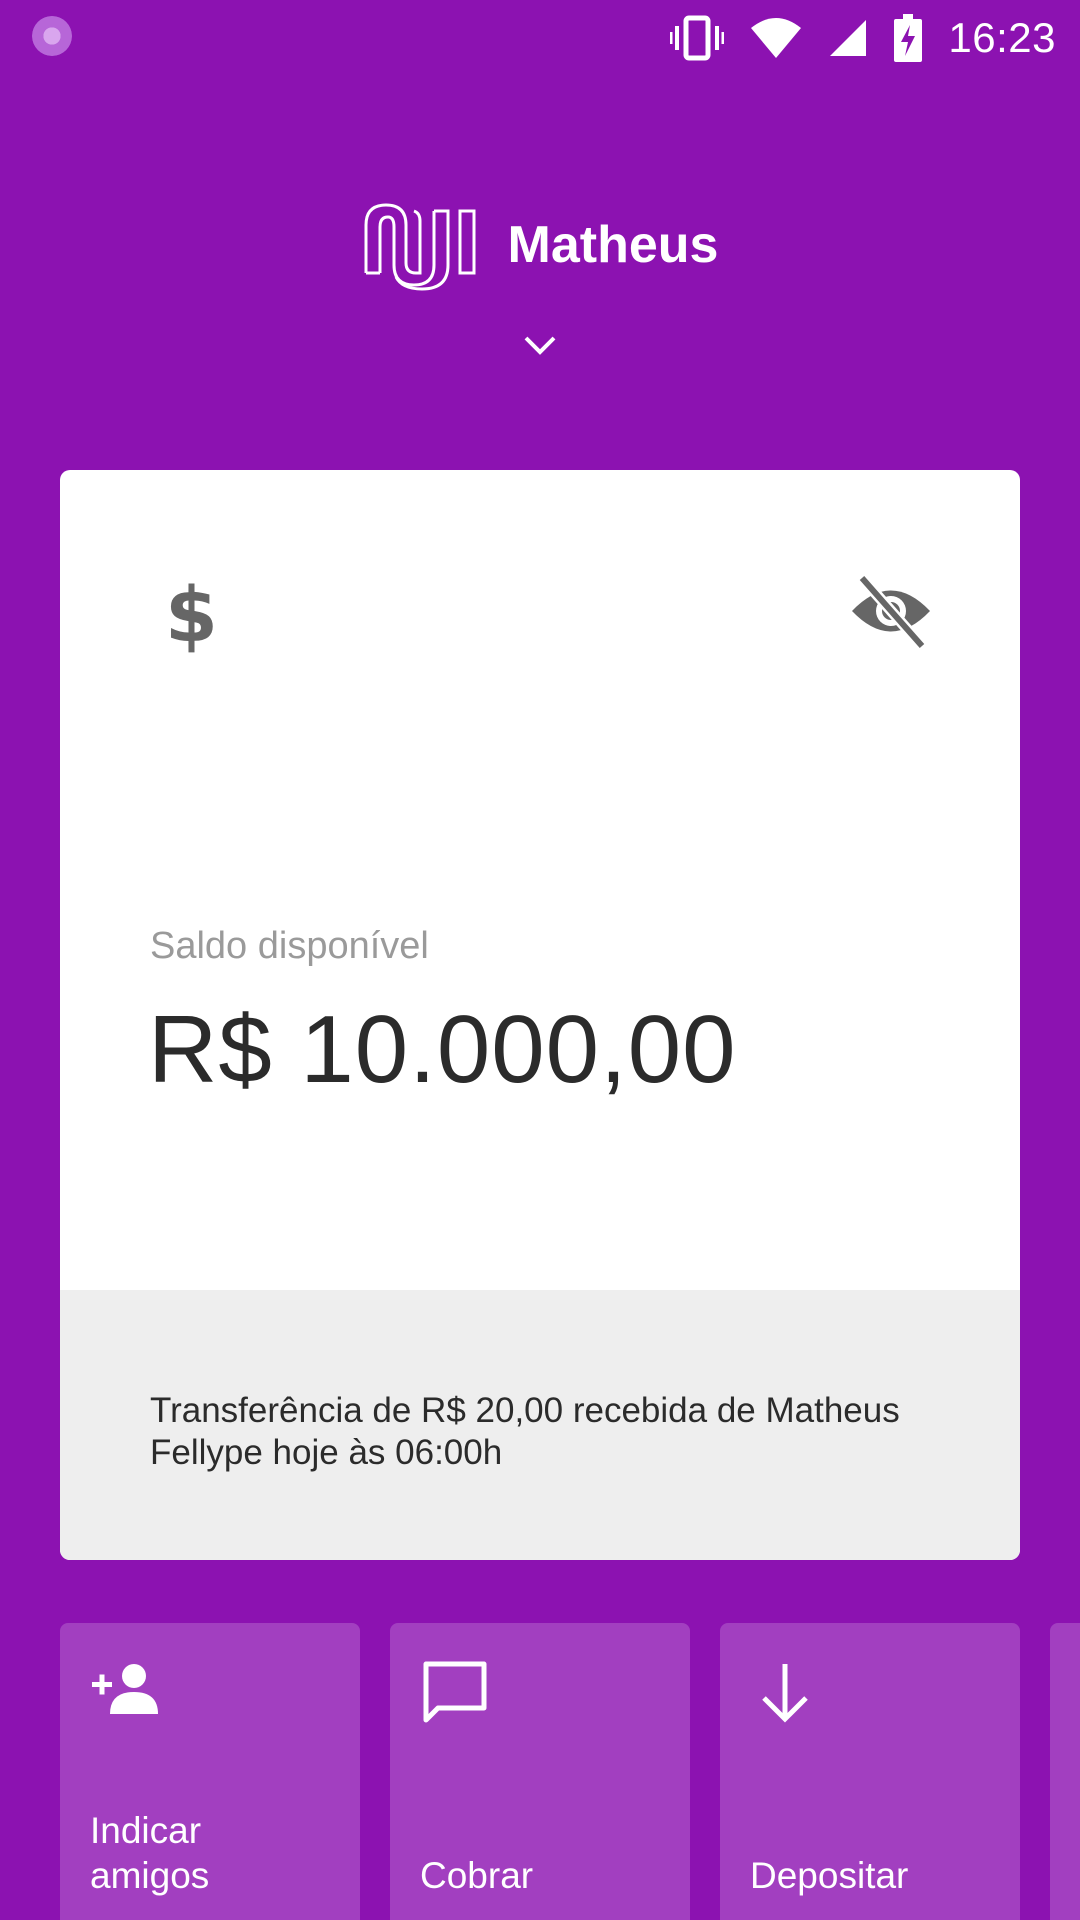 The height and width of the screenshot is (1920, 1080). I want to click on wifi-icon, so click(776, 38).